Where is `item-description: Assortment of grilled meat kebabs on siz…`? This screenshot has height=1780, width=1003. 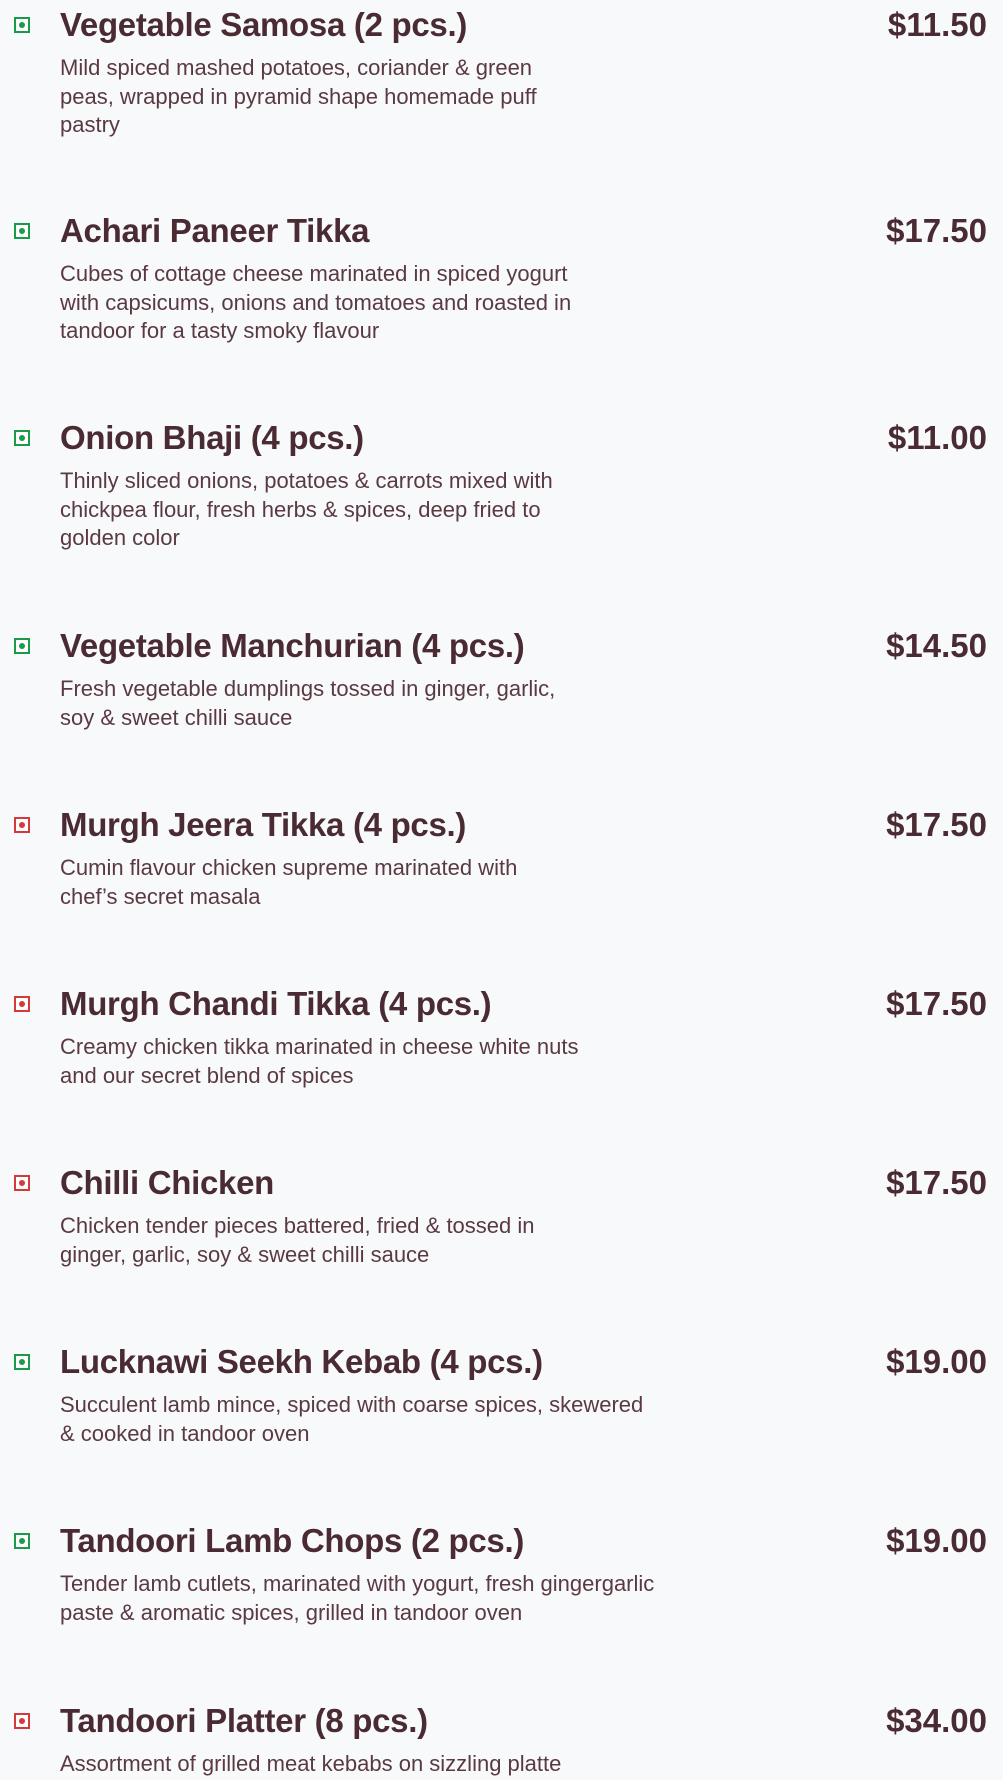 item-description: Assortment of grilled meat kebabs on siz… is located at coordinates (311, 1763).